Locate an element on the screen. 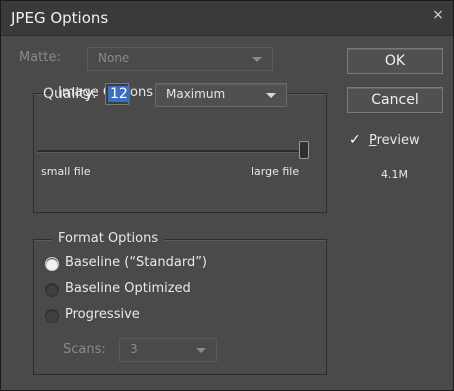  title-bar: JPEG Options × is located at coordinates (227, 18).